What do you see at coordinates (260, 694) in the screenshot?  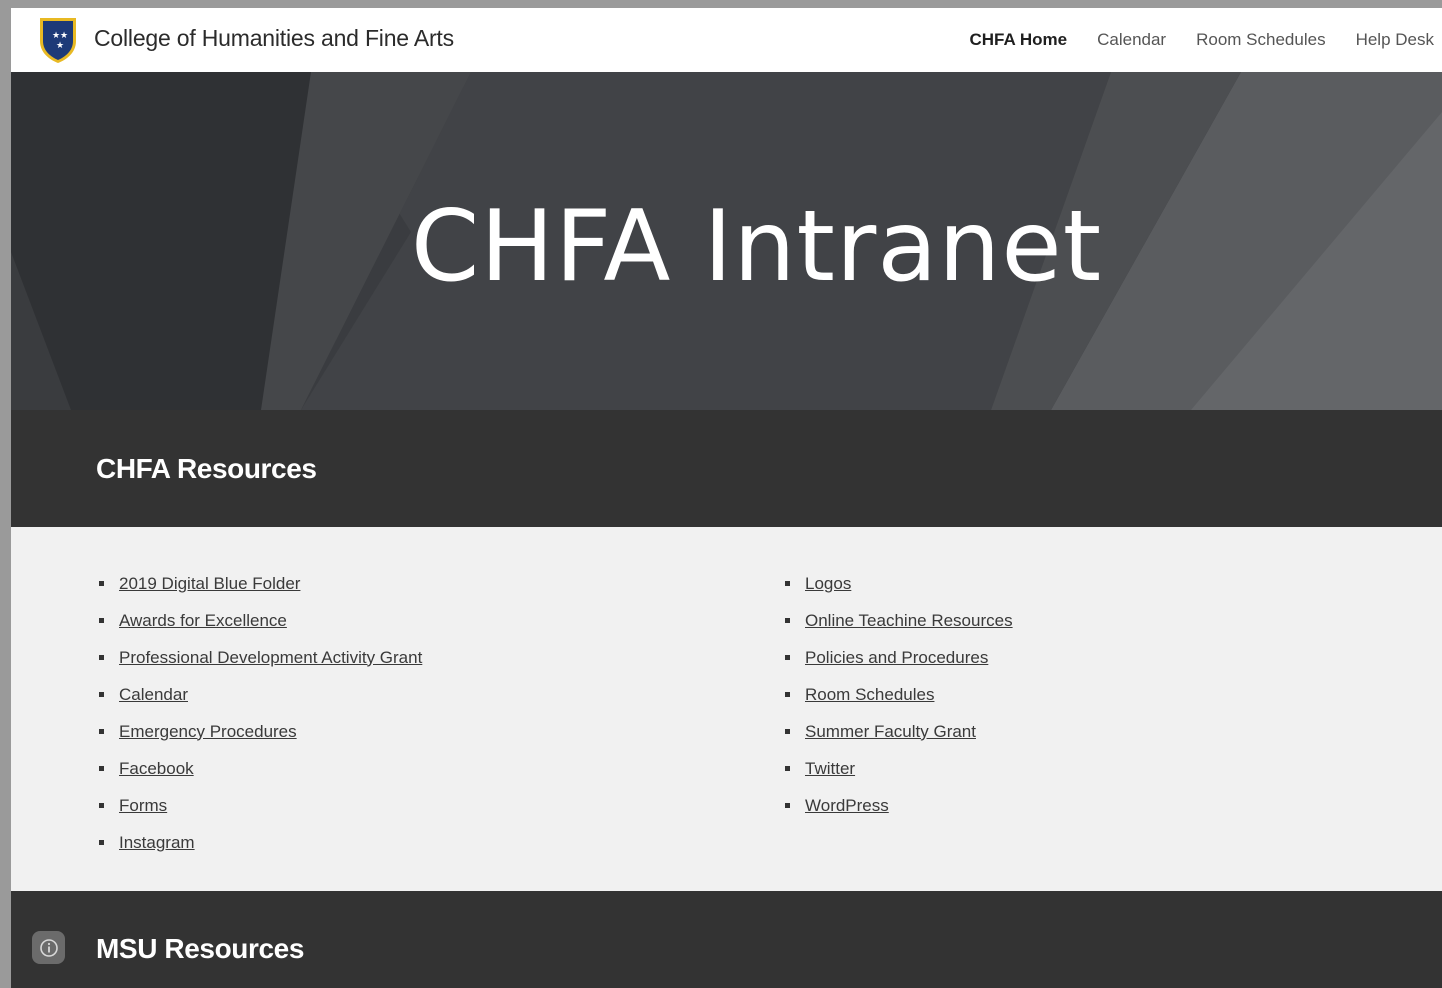 I see `list-item: Calendar` at bounding box center [260, 694].